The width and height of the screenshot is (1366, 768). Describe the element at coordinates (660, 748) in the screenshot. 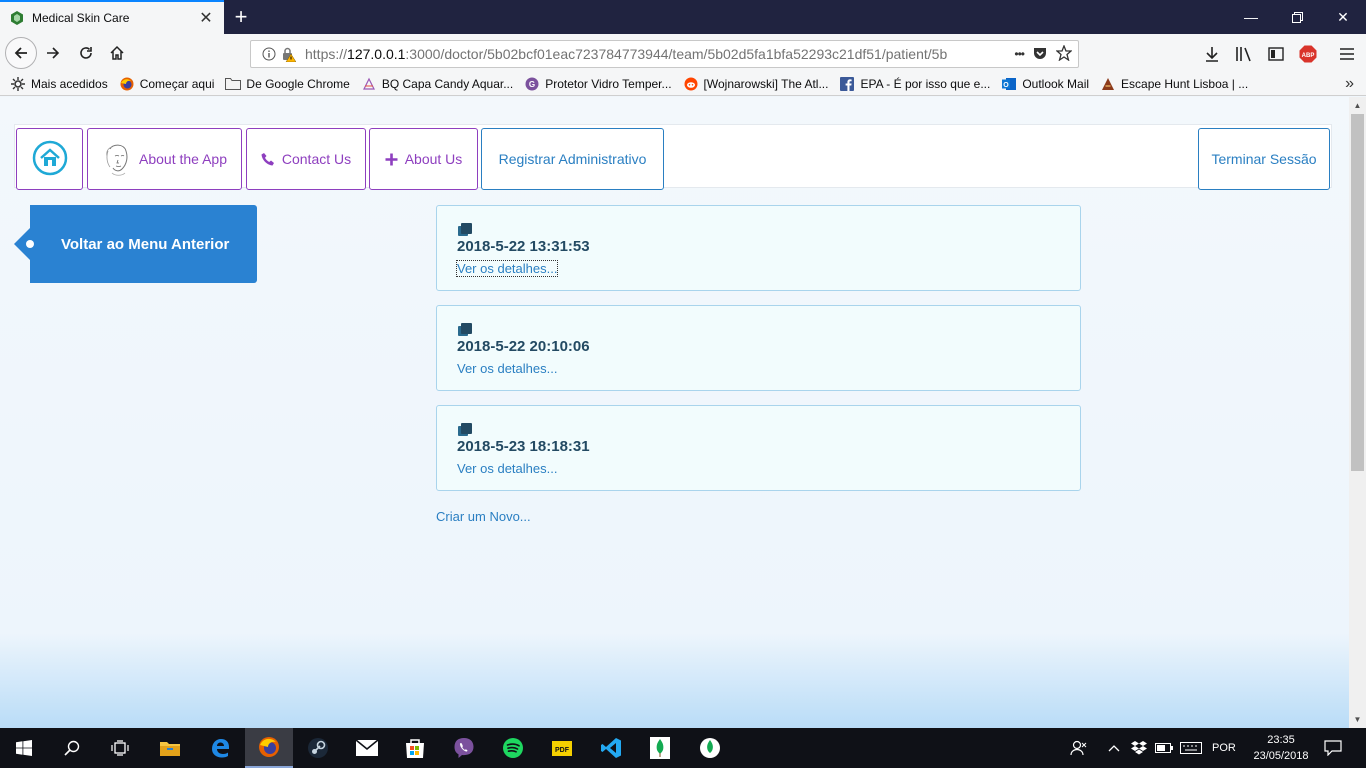

I see `mongodb-icon` at that location.